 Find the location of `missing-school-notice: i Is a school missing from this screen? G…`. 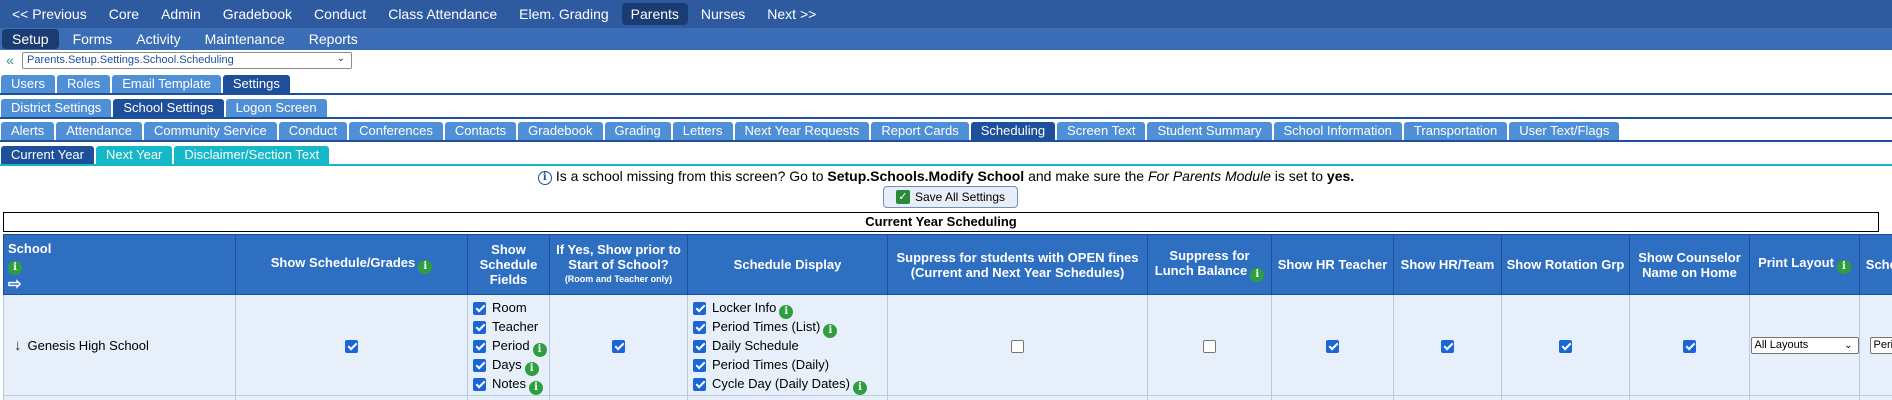

missing-school-notice: i Is a school missing from this screen? G… is located at coordinates (946, 176).